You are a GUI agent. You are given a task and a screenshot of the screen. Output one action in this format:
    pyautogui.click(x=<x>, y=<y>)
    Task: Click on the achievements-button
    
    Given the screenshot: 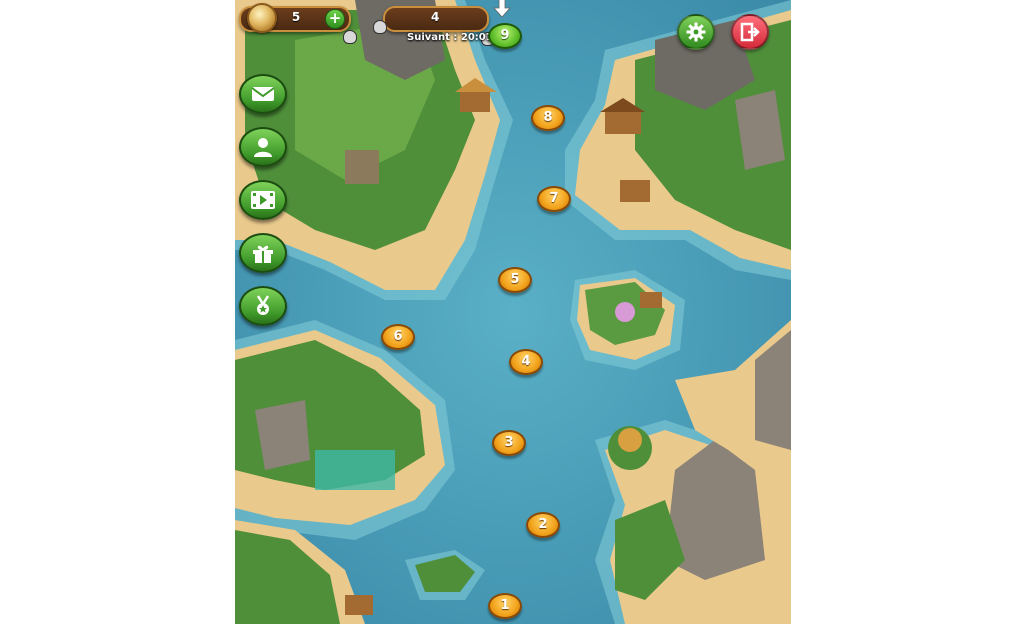 What is the action you would take?
    pyautogui.click(x=263, y=306)
    